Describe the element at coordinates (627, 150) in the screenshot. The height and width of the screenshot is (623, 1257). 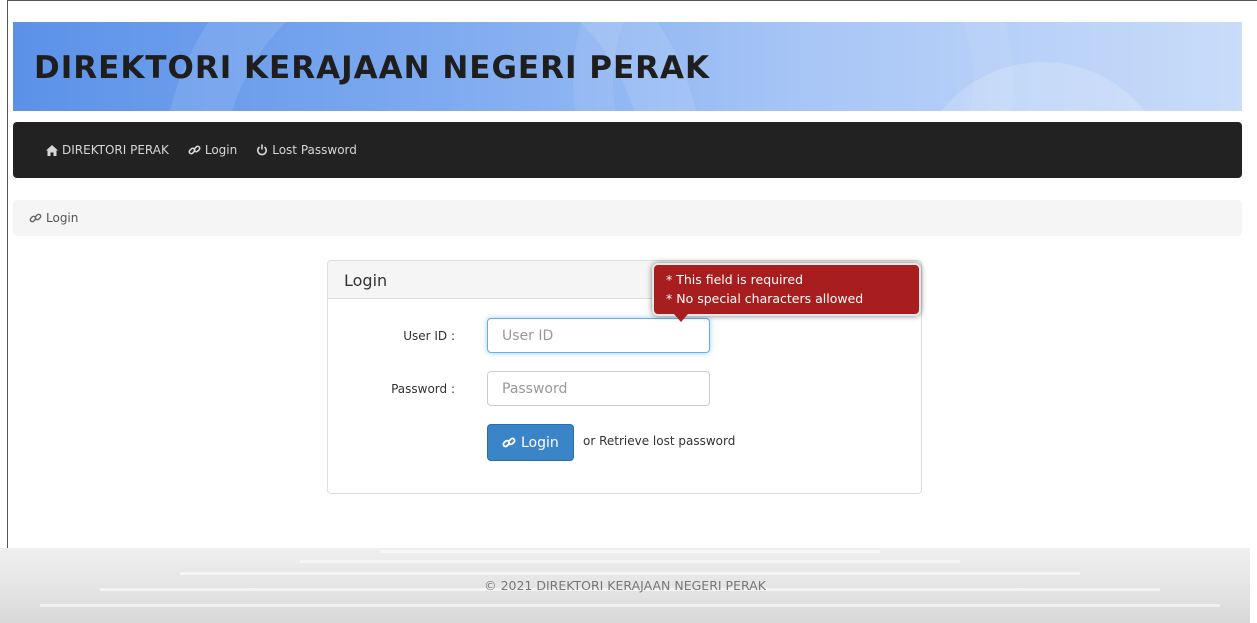
I see `top-navbar: DIREKTORI PERAK Login Lost Password` at that location.